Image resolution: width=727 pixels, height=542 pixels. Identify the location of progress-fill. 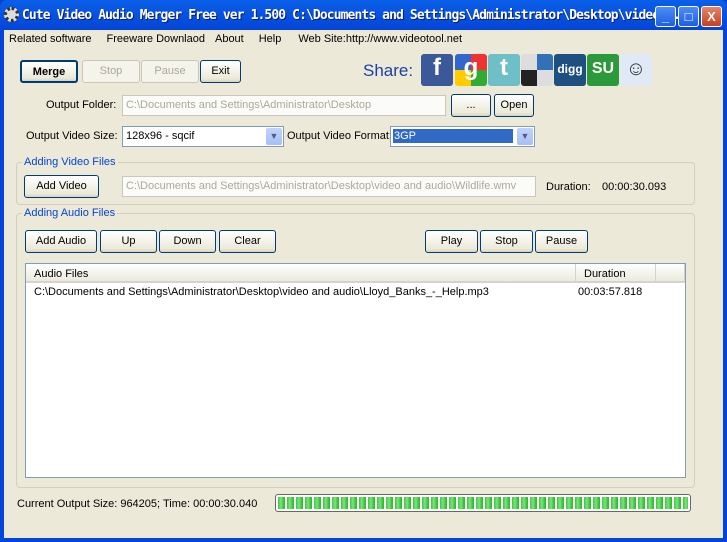
(483, 503).